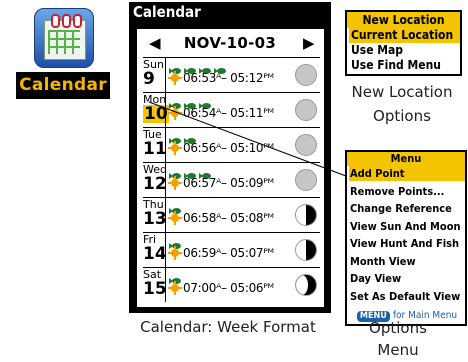 This screenshot has width=468, height=362. Describe the element at coordinates (407, 296) in the screenshot. I see `menu-item-set-as-default-view: Set As Default View` at that location.